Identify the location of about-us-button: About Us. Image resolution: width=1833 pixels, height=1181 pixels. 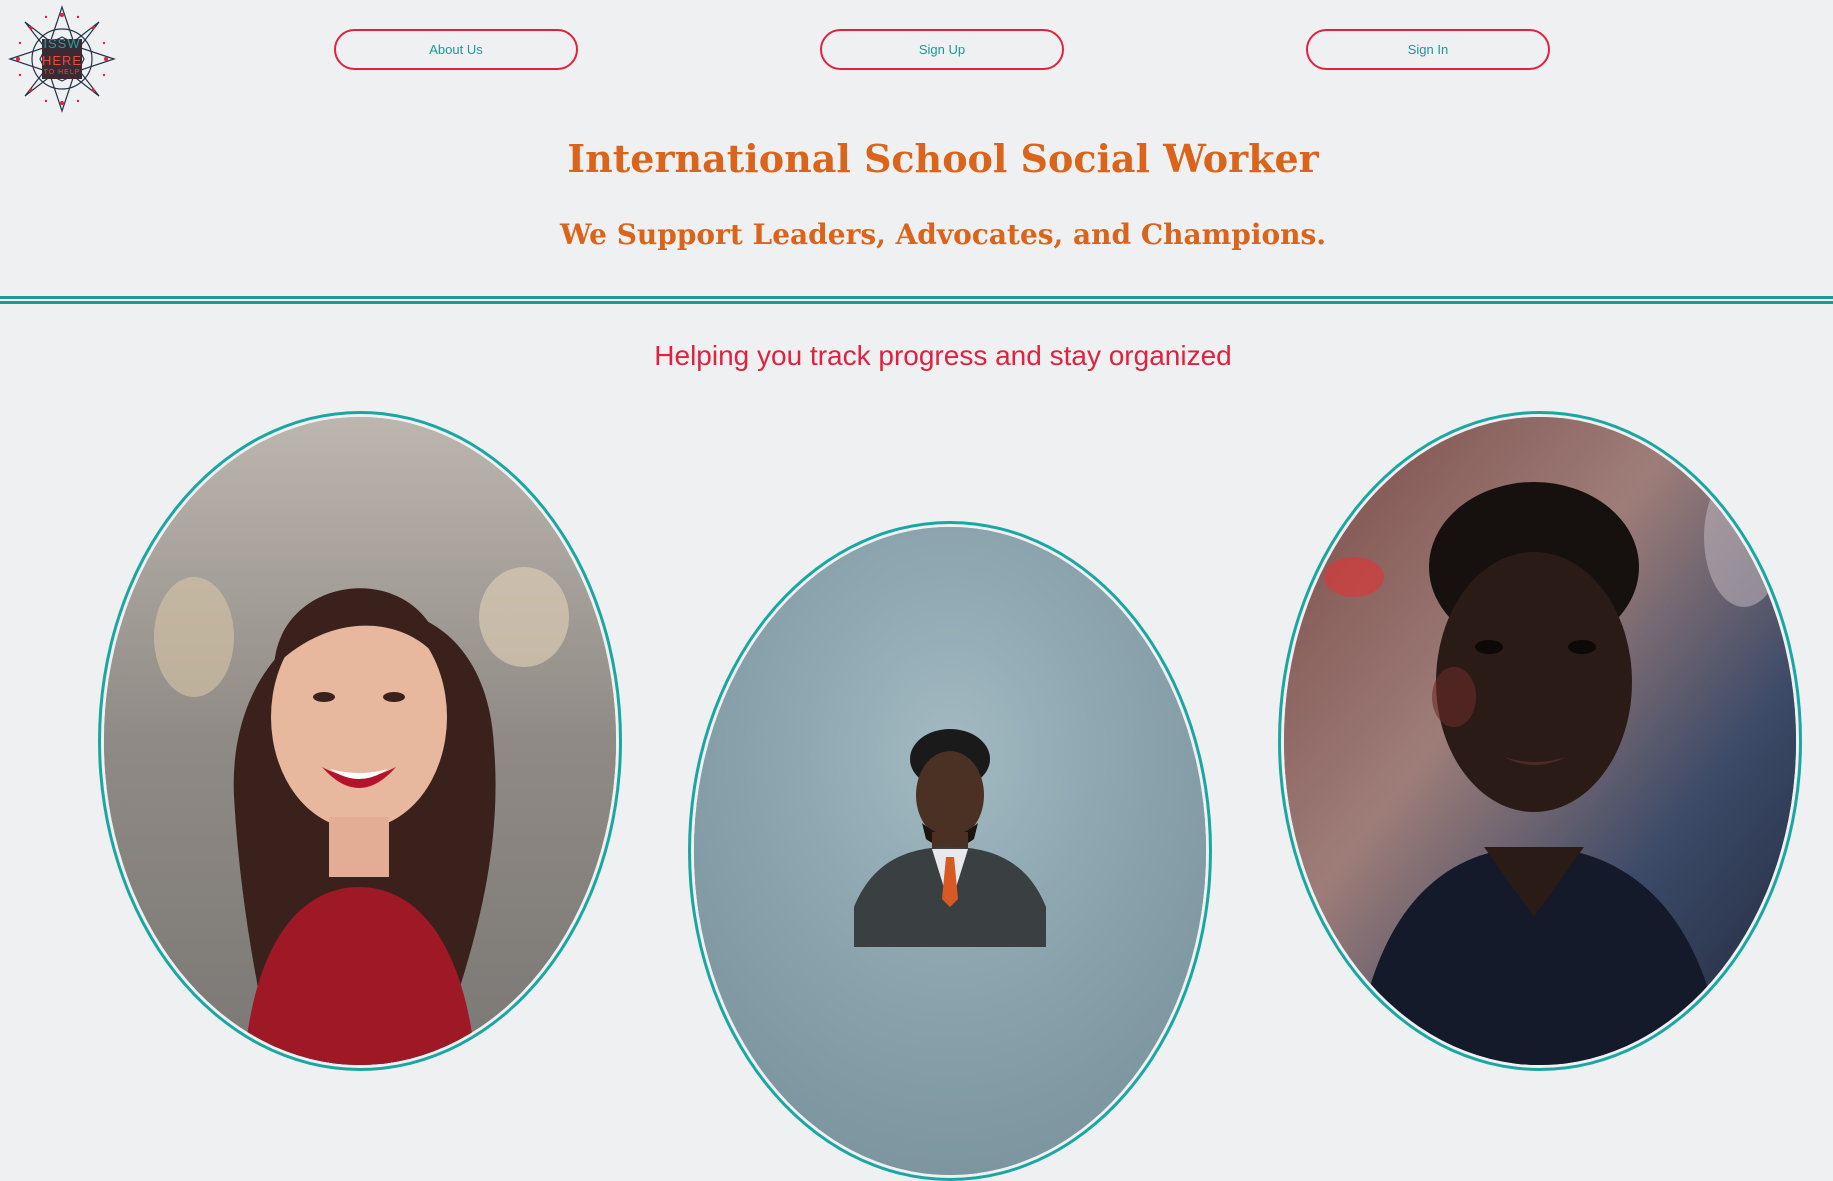
(456, 49).